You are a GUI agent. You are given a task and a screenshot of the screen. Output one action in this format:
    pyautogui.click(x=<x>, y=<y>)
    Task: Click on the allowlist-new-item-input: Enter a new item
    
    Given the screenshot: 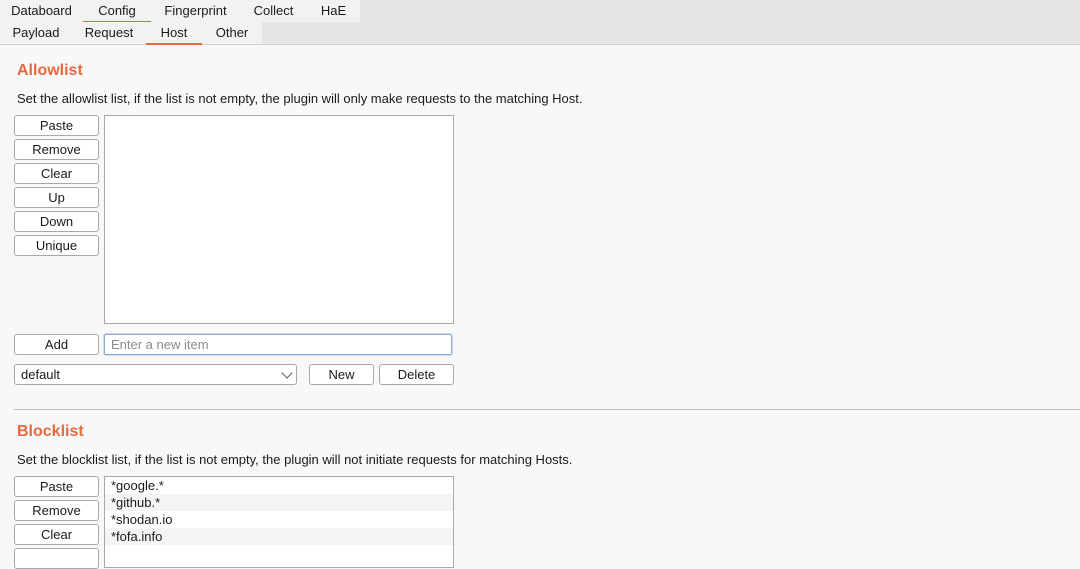 What is the action you would take?
    pyautogui.click(x=278, y=344)
    